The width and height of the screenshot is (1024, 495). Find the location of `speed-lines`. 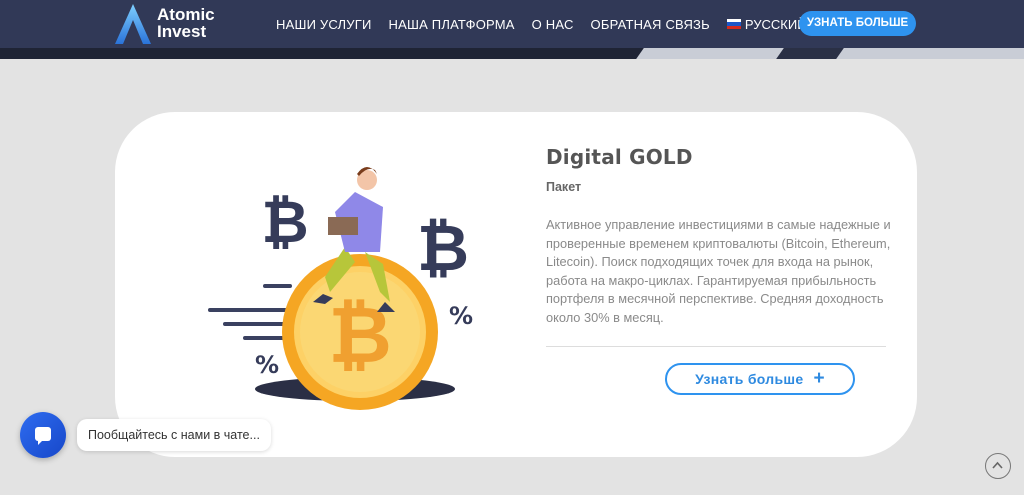

speed-lines is located at coordinates (250, 312).